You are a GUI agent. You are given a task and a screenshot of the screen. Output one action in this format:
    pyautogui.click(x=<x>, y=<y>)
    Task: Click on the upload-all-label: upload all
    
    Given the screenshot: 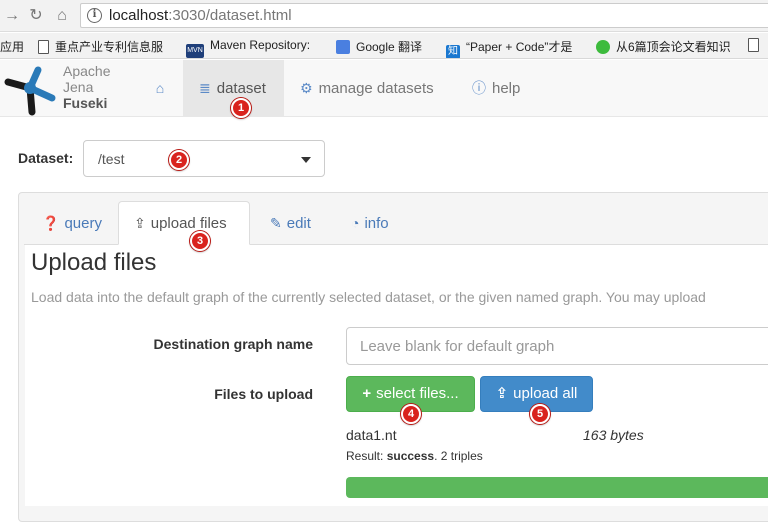 What is the action you would take?
    pyautogui.click(x=545, y=393)
    